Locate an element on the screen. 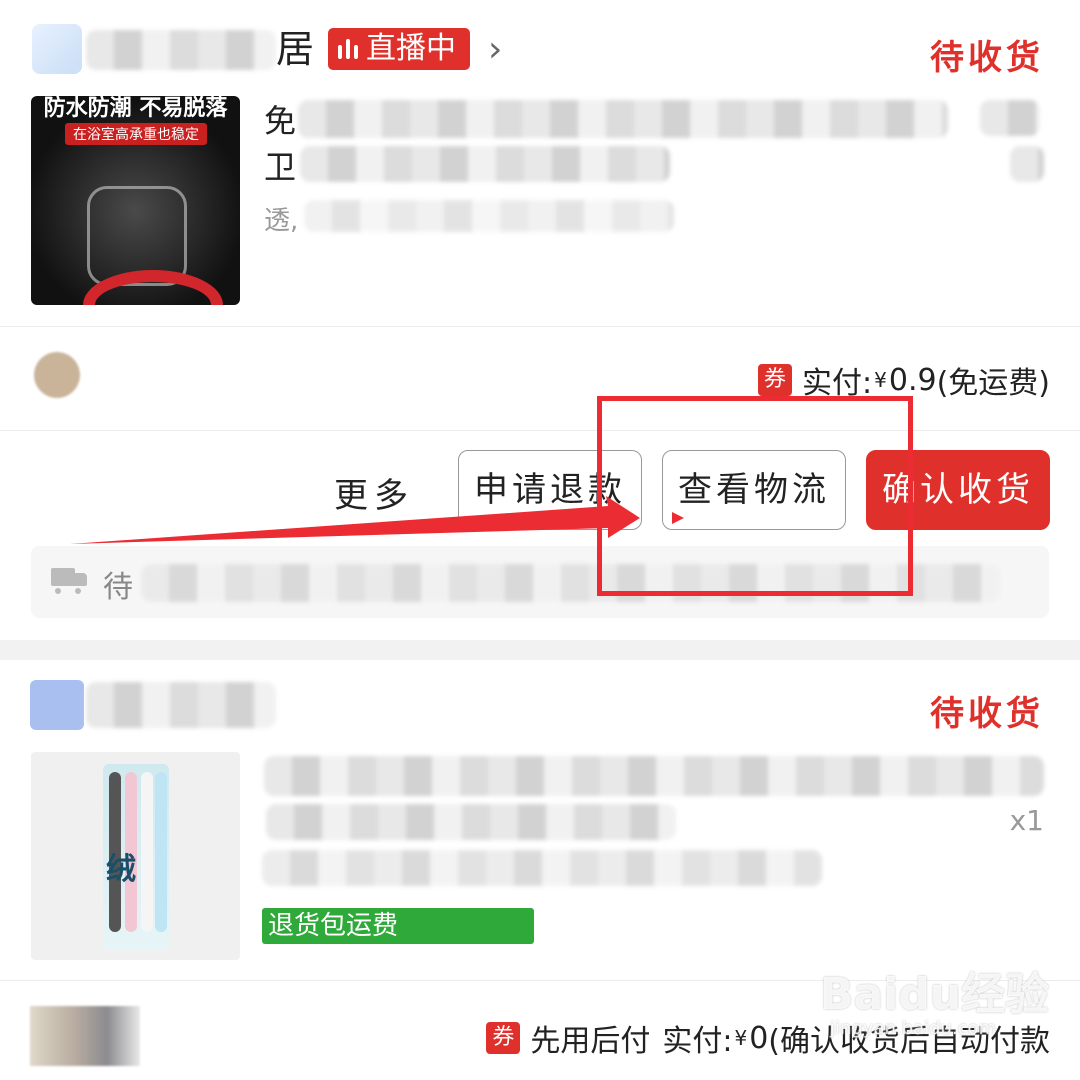 This screenshot has width=1080, height=1080. live-badge: 直播中 is located at coordinates (399, 49).